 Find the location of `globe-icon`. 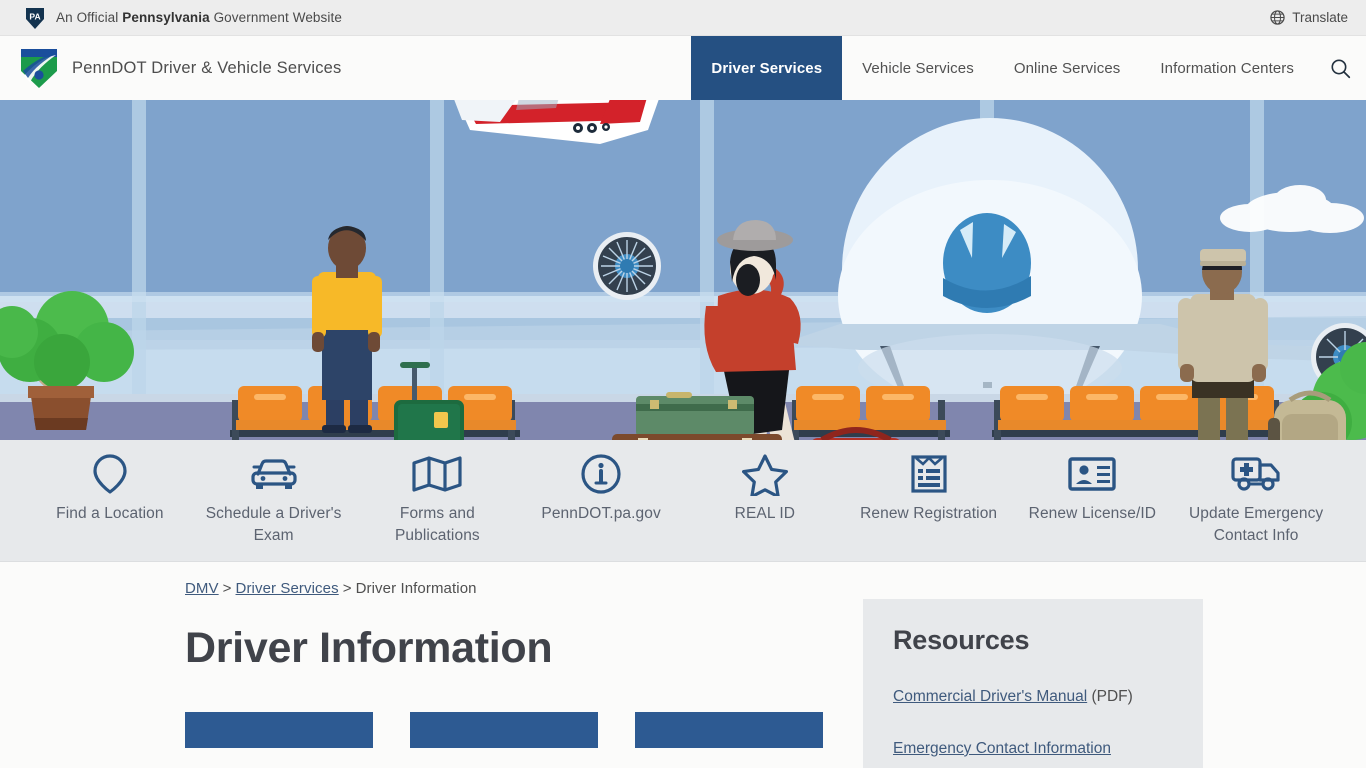

globe-icon is located at coordinates (1277, 17).